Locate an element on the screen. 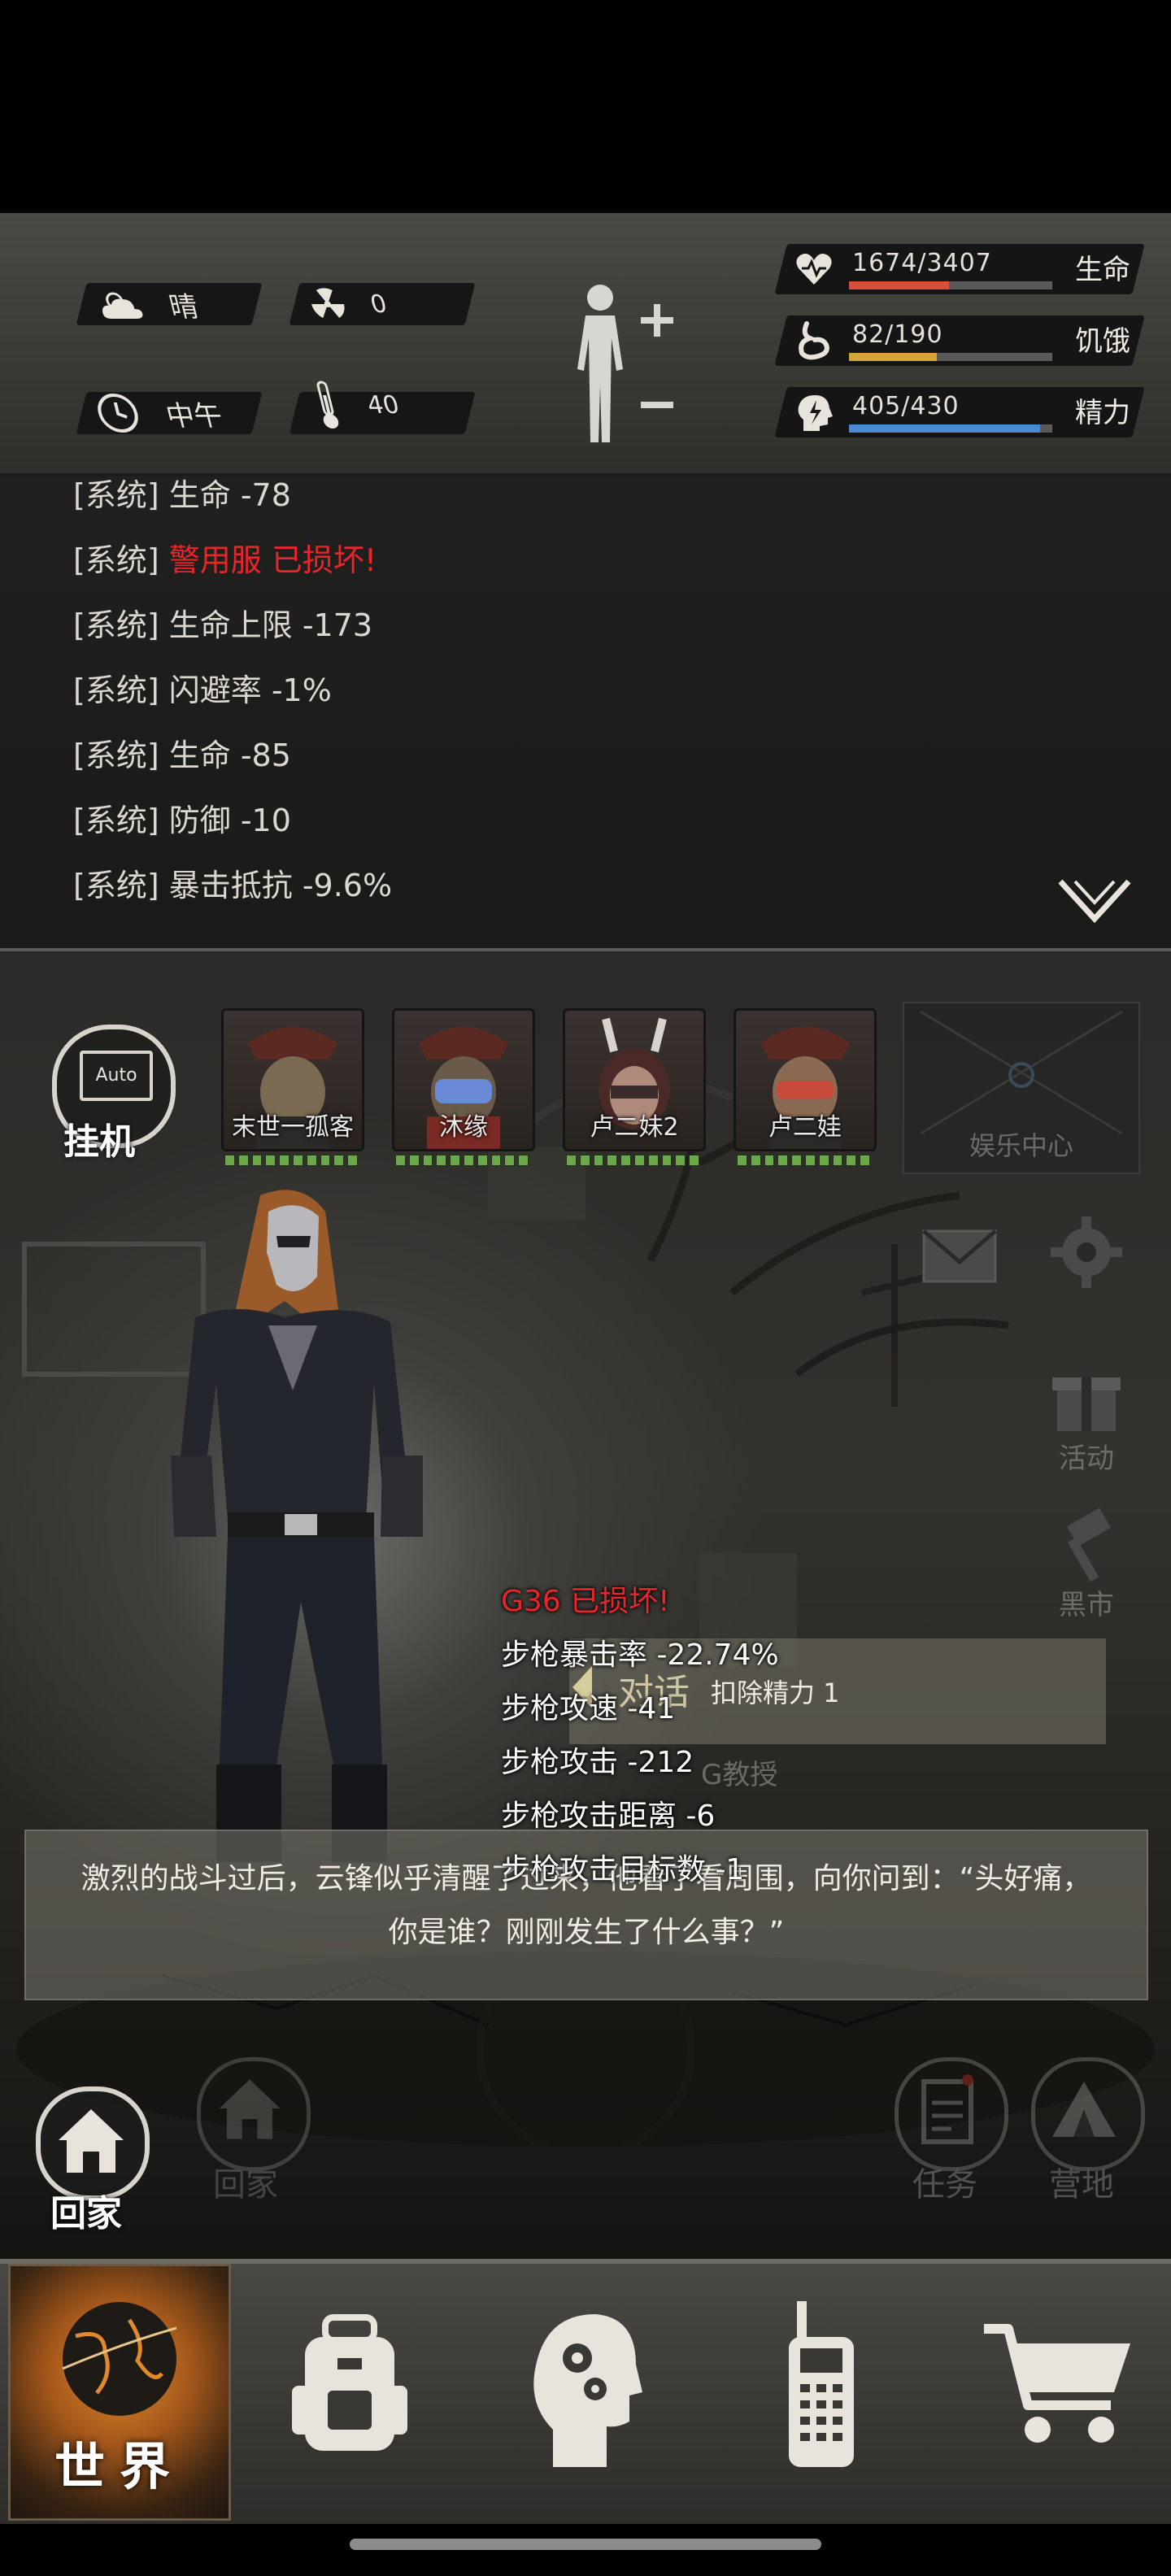  time-label: 中午 is located at coordinates (194, 416).